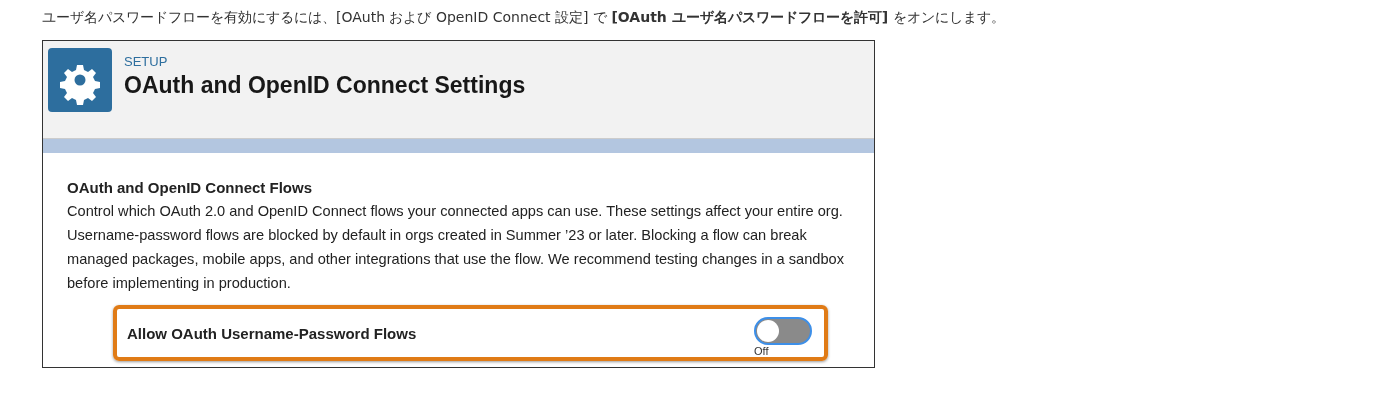 The image size is (1400, 408). Describe the element at coordinates (456, 247) in the screenshot. I see `section-description: Control which OAuth 2.0 and OpenID Connect flows your connected apps can use. These settings affect your entire org. Username-password flows are blocked by default in orgs created in Summer ’23 or later. Blocking a flow can break managed packages, mobile apps, and other integrations that use the flow. We recommend testing changes in a sandbox before implementing in production.` at that location.